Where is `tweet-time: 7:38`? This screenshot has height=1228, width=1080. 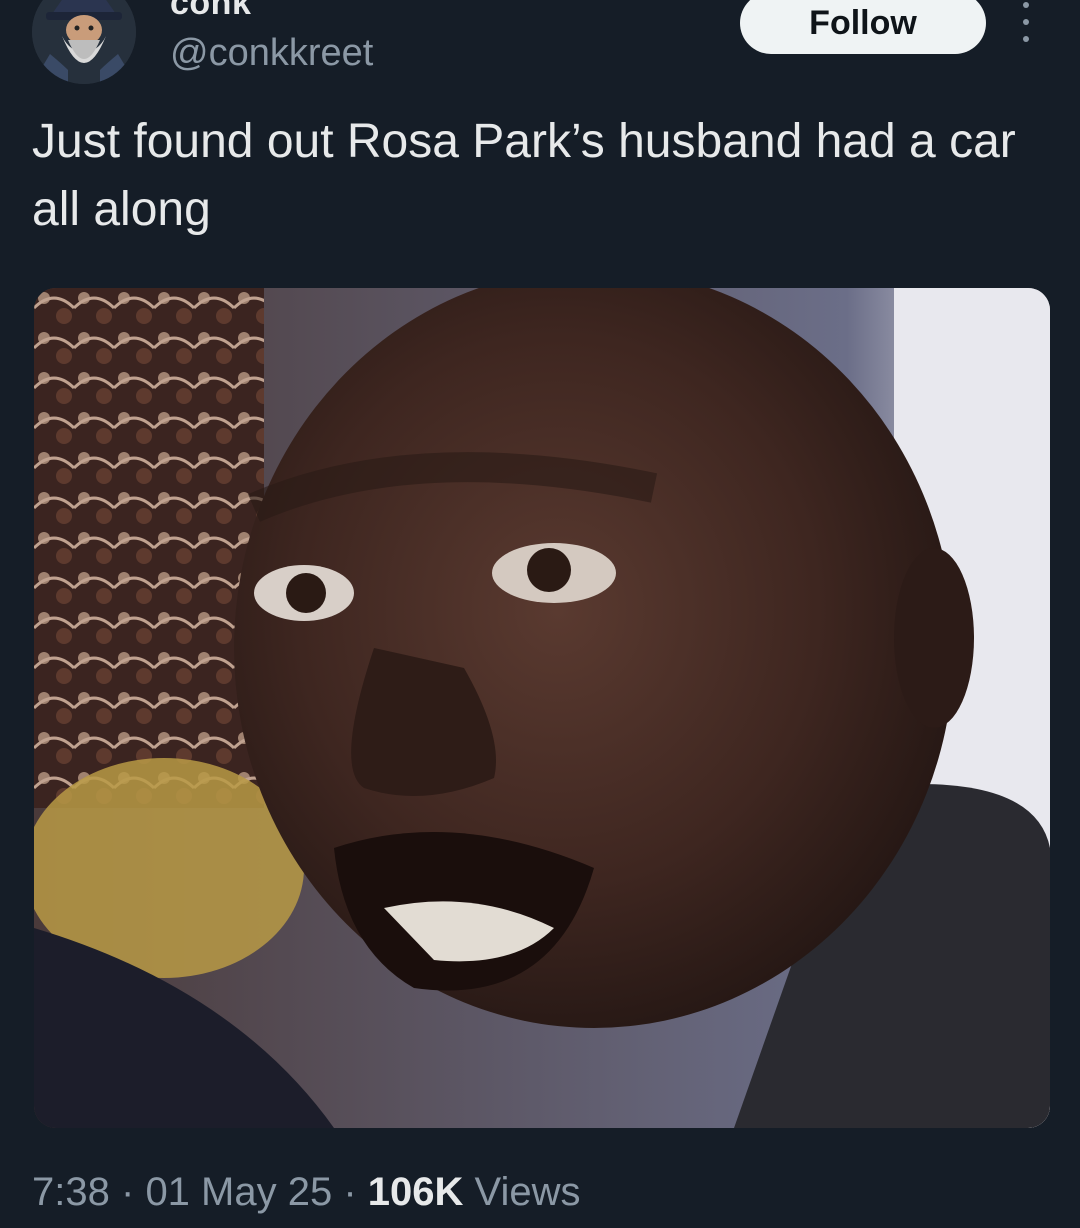 tweet-time: 7:38 is located at coordinates (71, 1192).